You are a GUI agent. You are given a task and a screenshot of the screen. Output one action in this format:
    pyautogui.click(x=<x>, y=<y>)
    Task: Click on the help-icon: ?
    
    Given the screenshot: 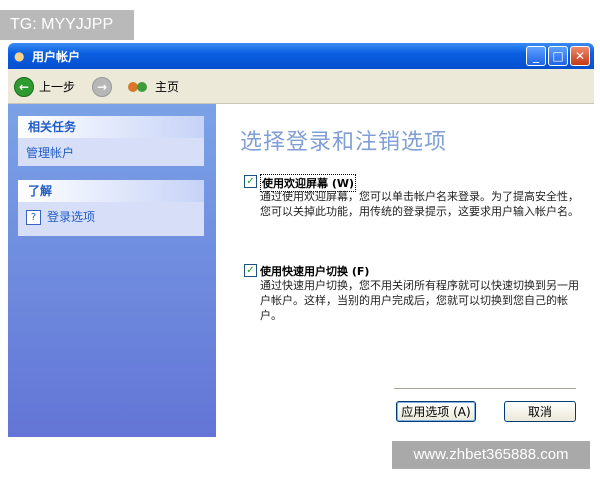 What is the action you would take?
    pyautogui.click(x=33, y=217)
    